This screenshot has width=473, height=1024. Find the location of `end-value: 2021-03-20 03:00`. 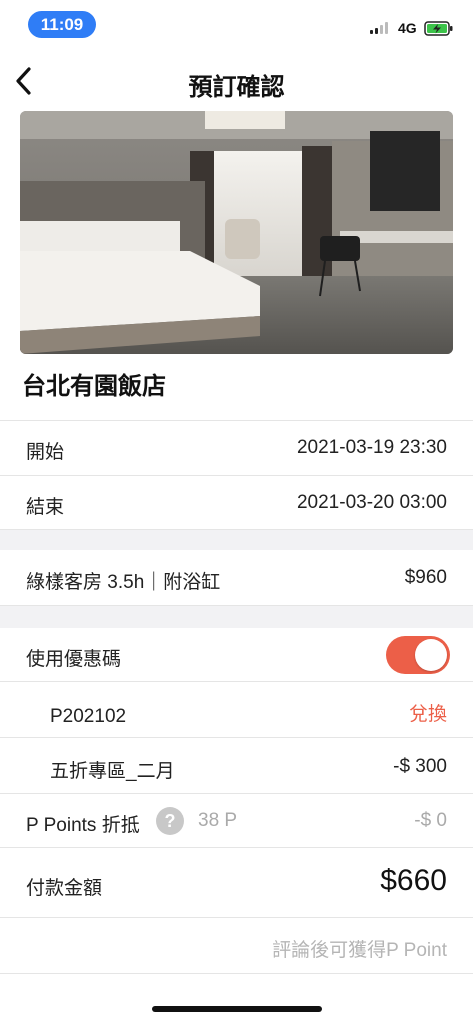

end-value: 2021-03-20 03:00 is located at coordinates (371, 502).